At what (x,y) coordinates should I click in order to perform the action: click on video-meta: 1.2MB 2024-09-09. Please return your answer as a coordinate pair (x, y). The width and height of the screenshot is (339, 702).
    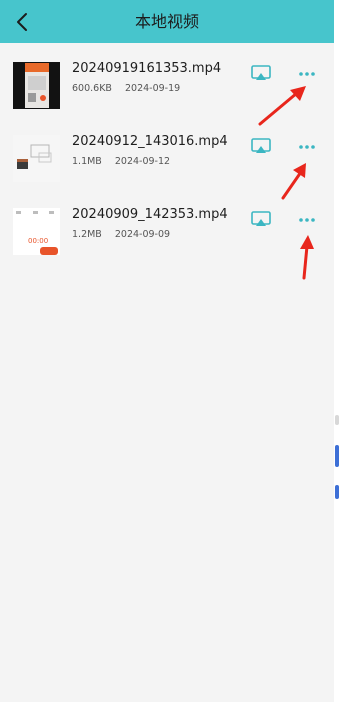
    Looking at the image, I should click on (121, 234).